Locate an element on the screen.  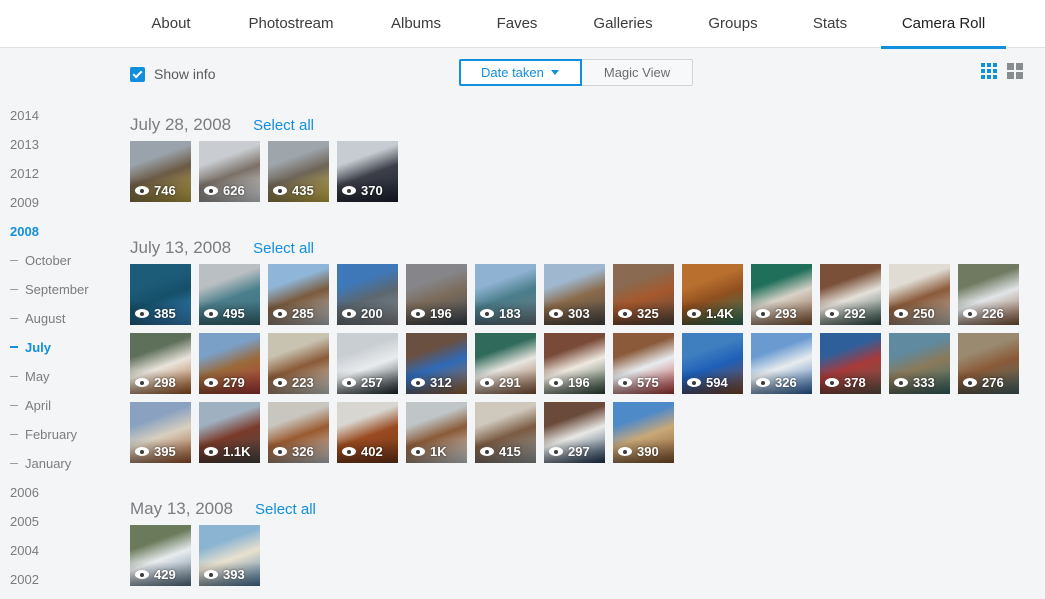
sidebar-year-2008: 2008 is located at coordinates (65, 236).